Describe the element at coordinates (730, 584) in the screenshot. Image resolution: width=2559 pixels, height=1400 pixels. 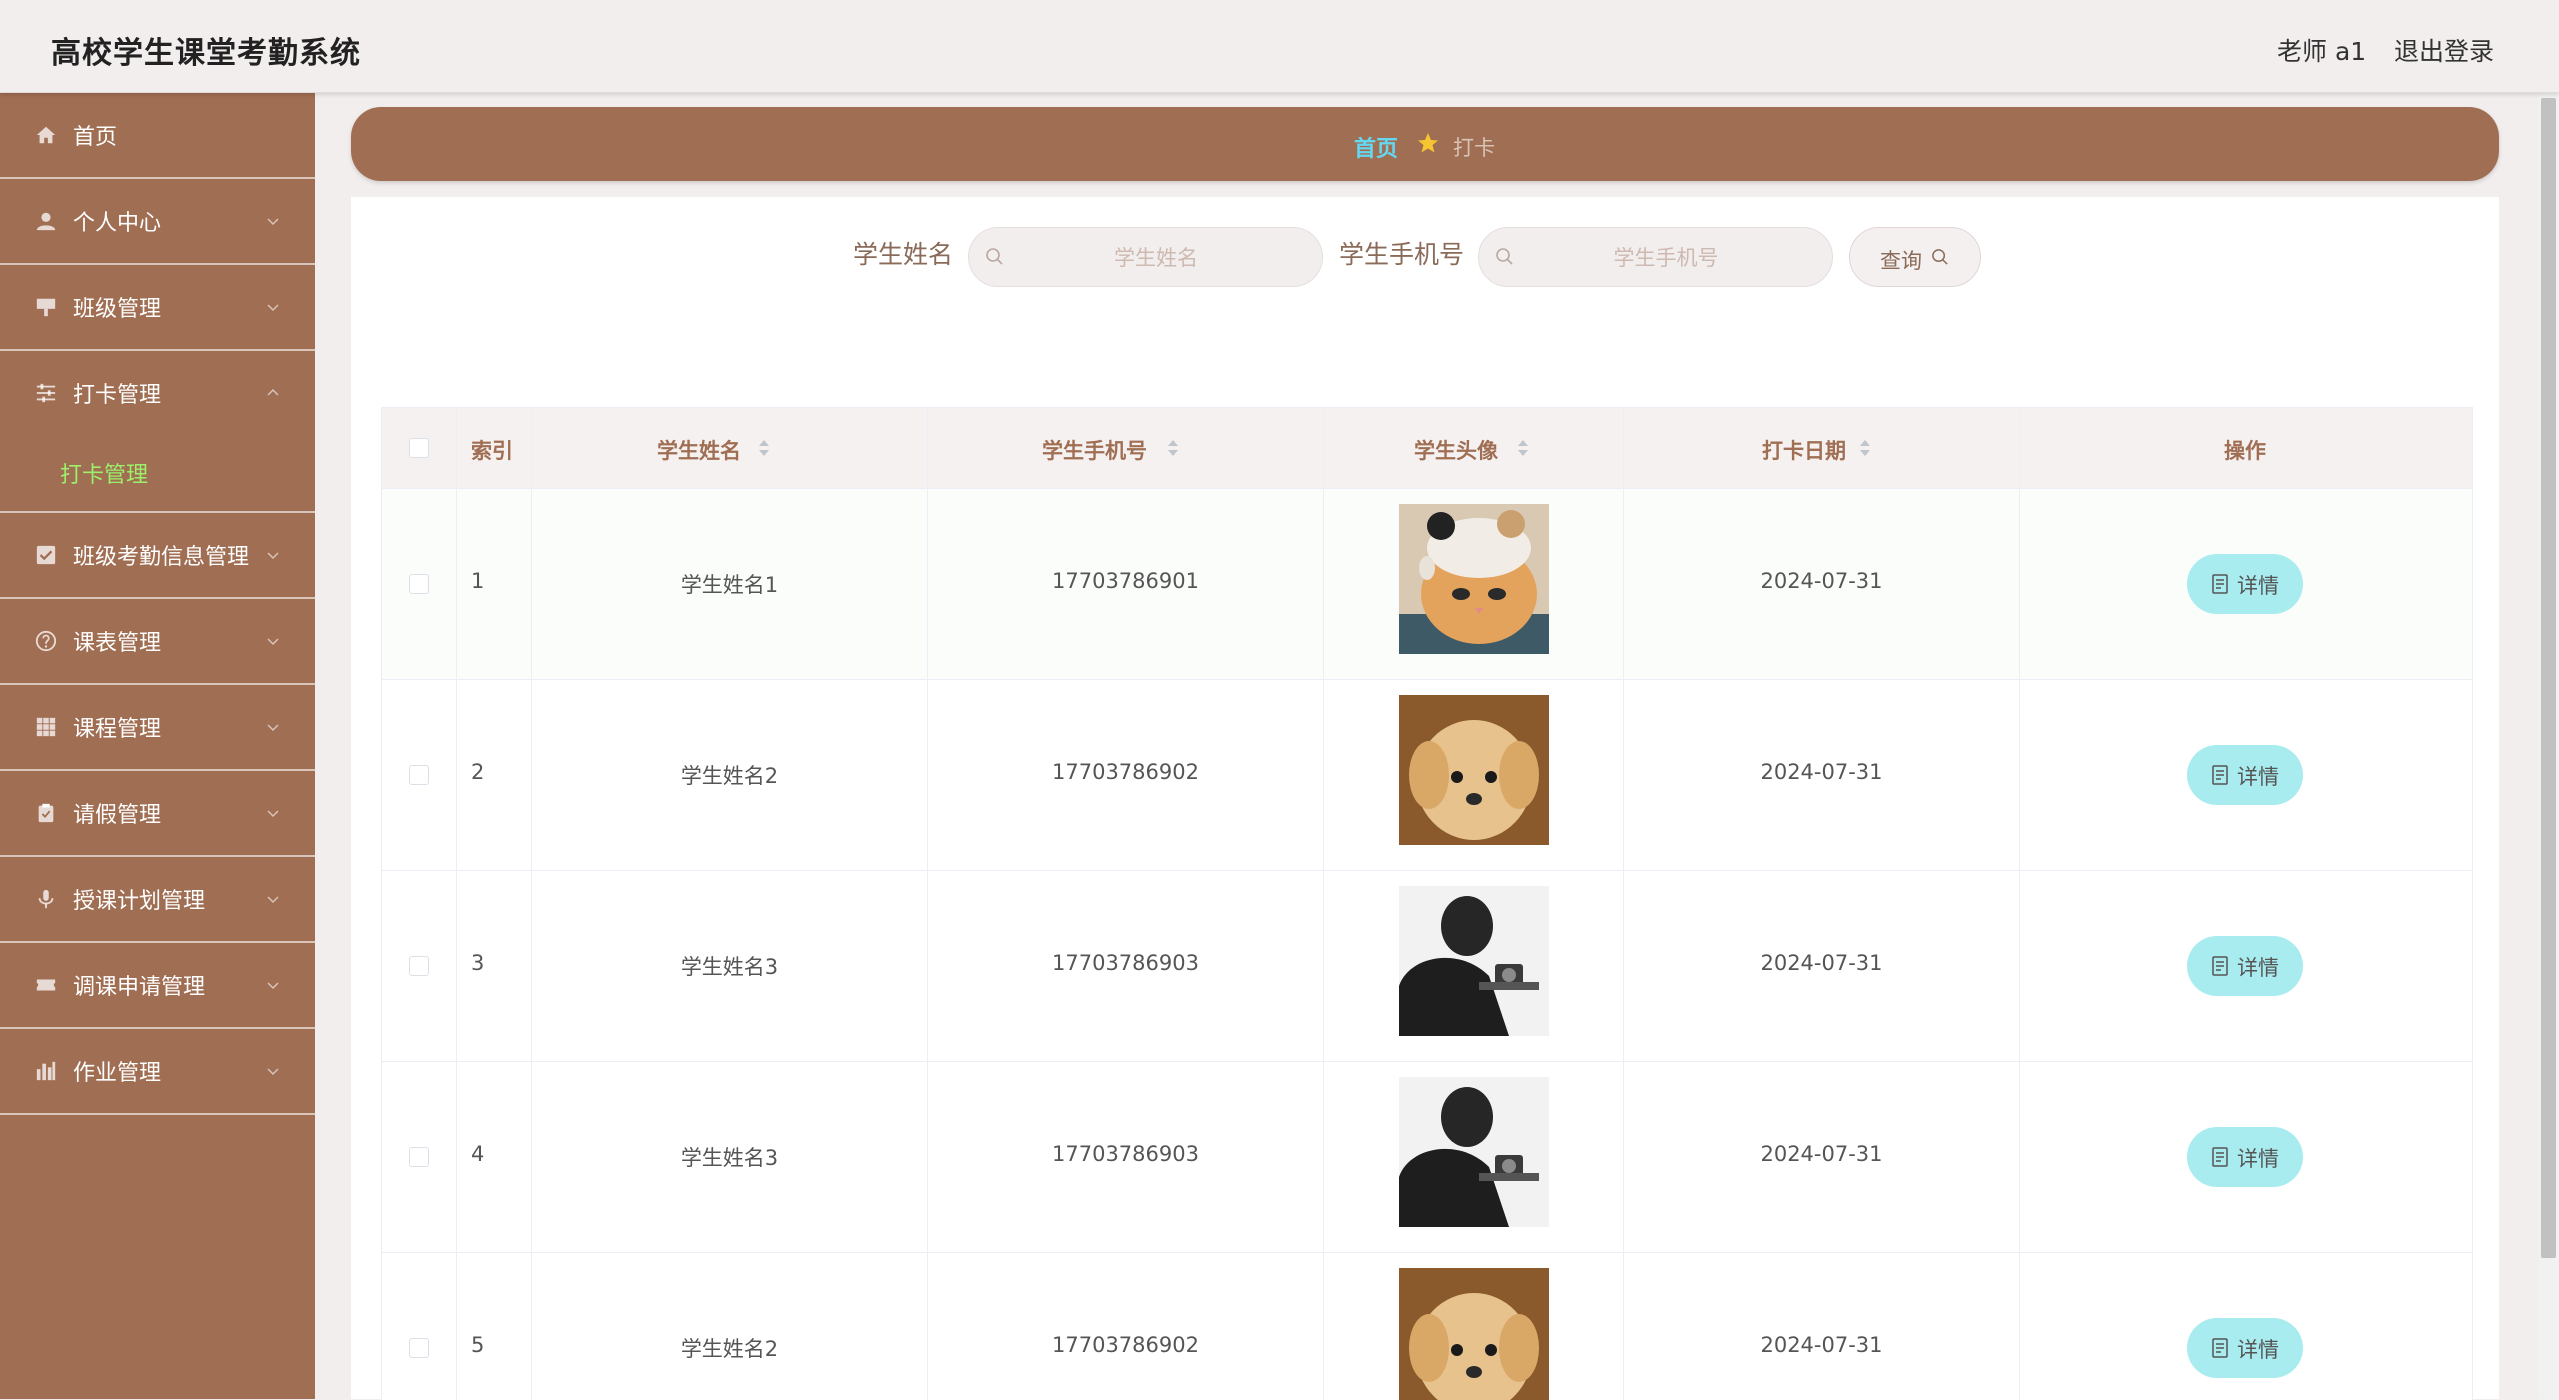
I see `name-cell: 学生姓名1` at that location.